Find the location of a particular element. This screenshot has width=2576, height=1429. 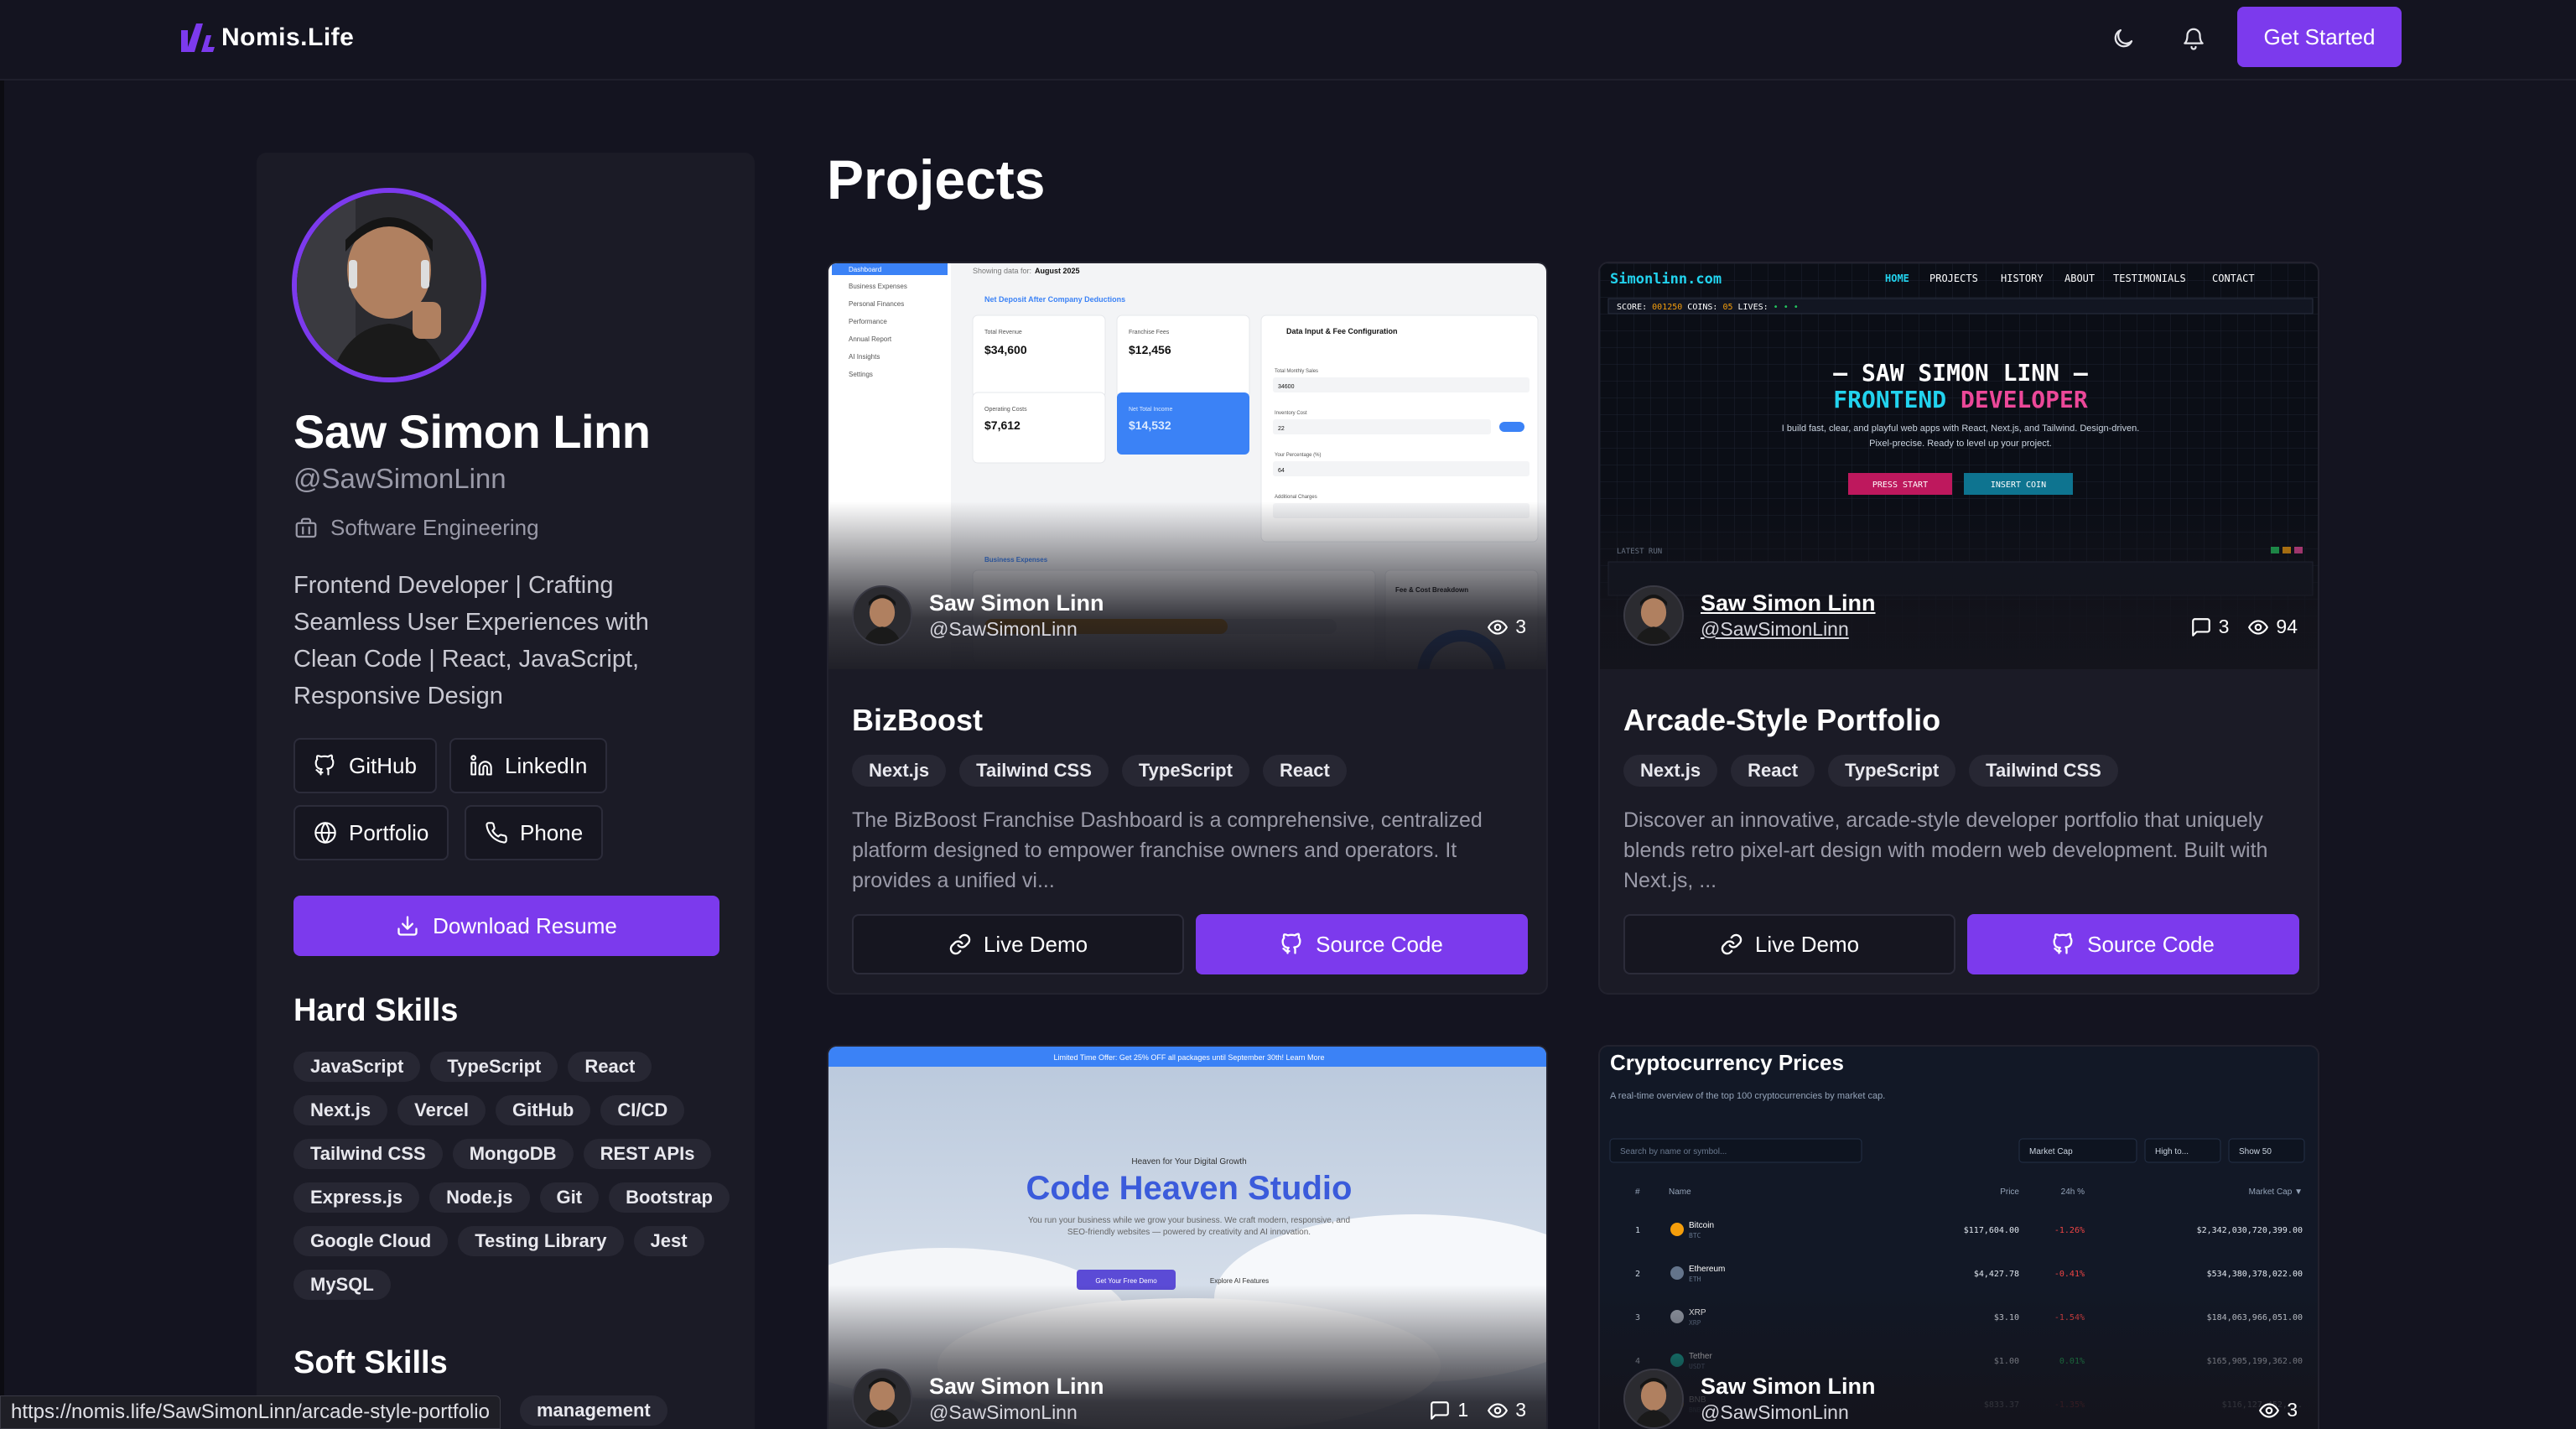

phone-icon is located at coordinates (496, 833).